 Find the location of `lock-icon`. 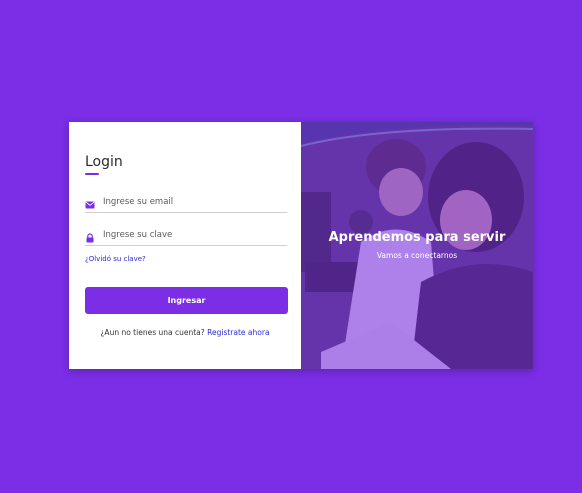

lock-icon is located at coordinates (90, 235).